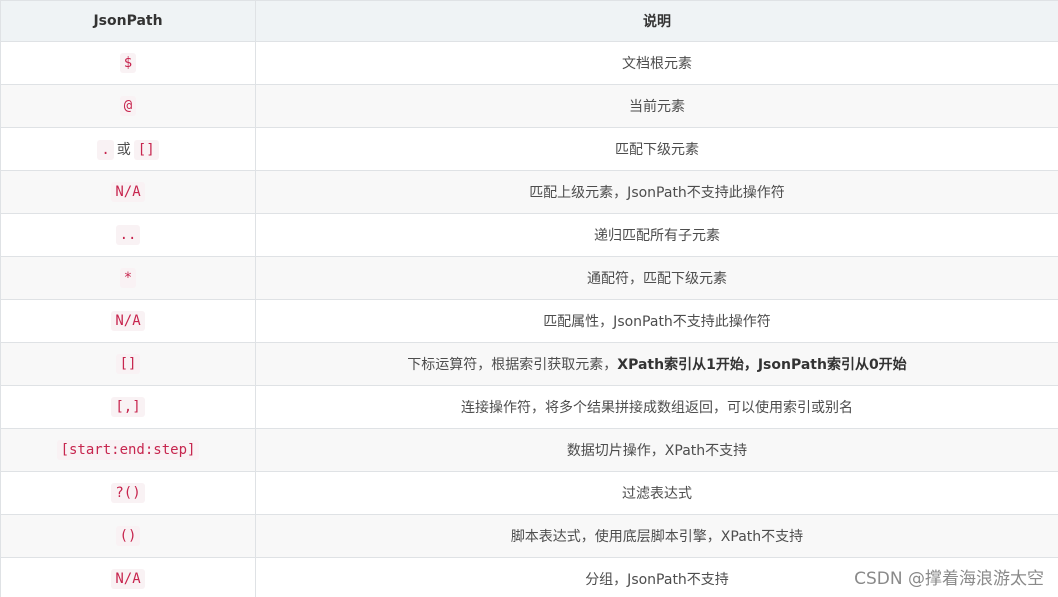 This screenshot has width=1058, height=597. Describe the element at coordinates (105, 150) in the screenshot. I see `code-token: .` at that location.